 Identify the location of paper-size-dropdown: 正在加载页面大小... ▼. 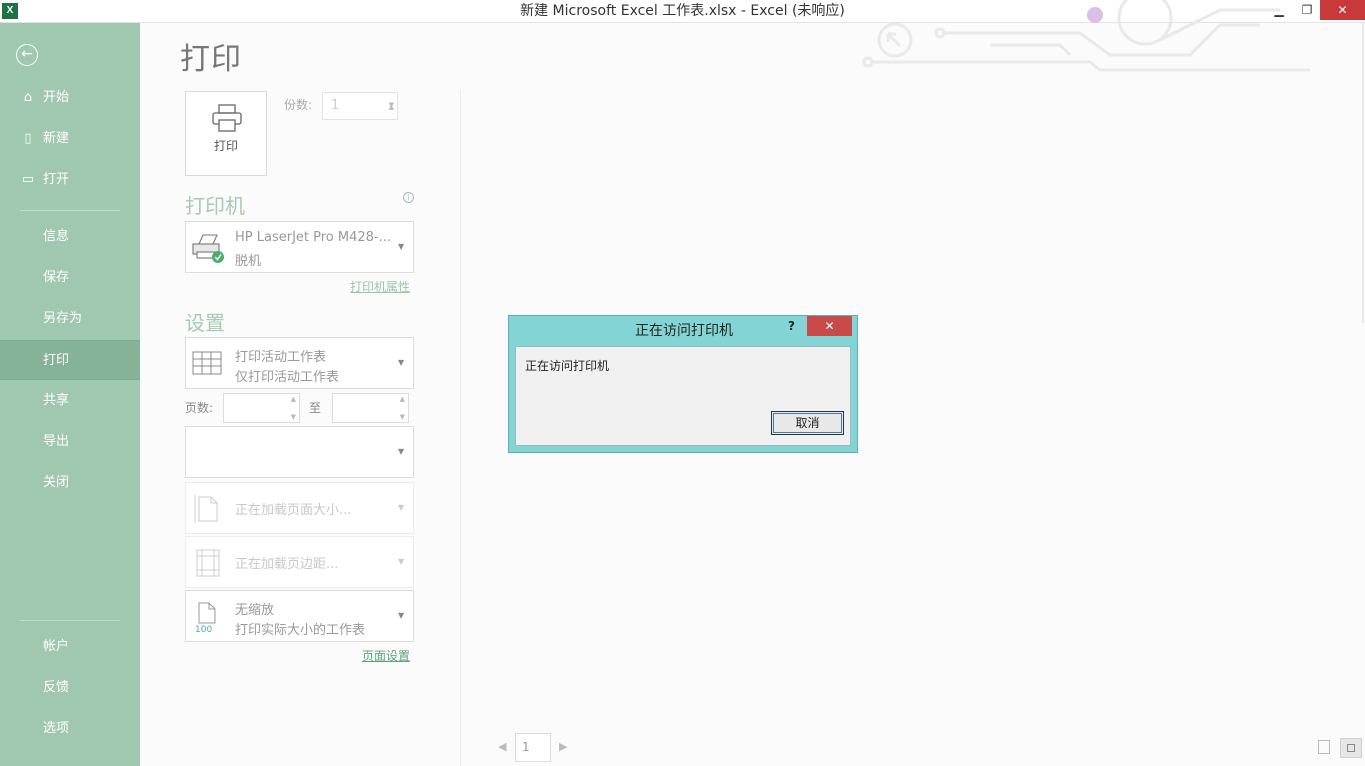
(299, 508).